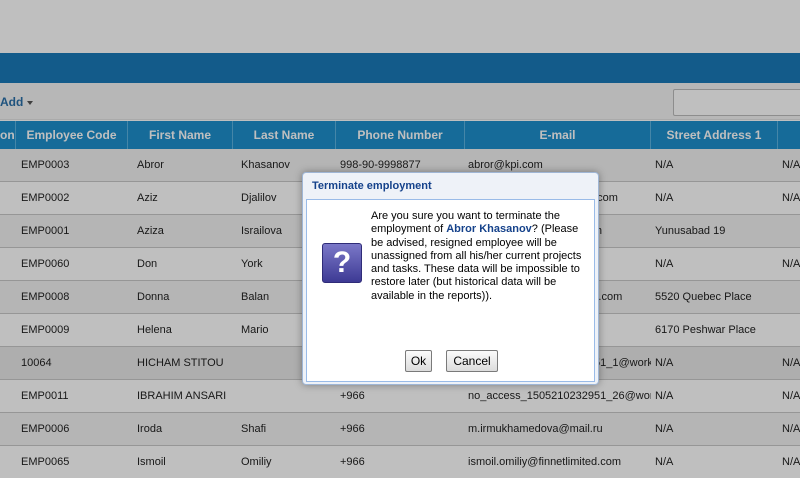  Describe the element at coordinates (147, 198) in the screenshot. I see `table-cell: Aziz` at that location.